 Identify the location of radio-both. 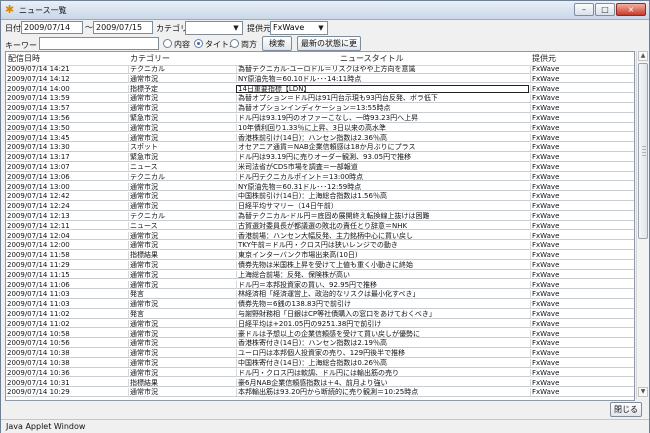
(234, 43).